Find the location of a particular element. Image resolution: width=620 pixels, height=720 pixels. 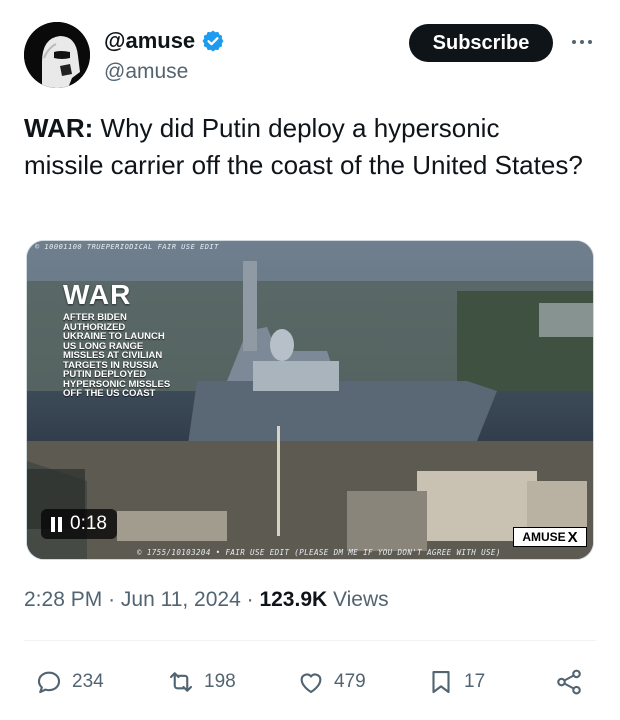

divider is located at coordinates (310, 640).